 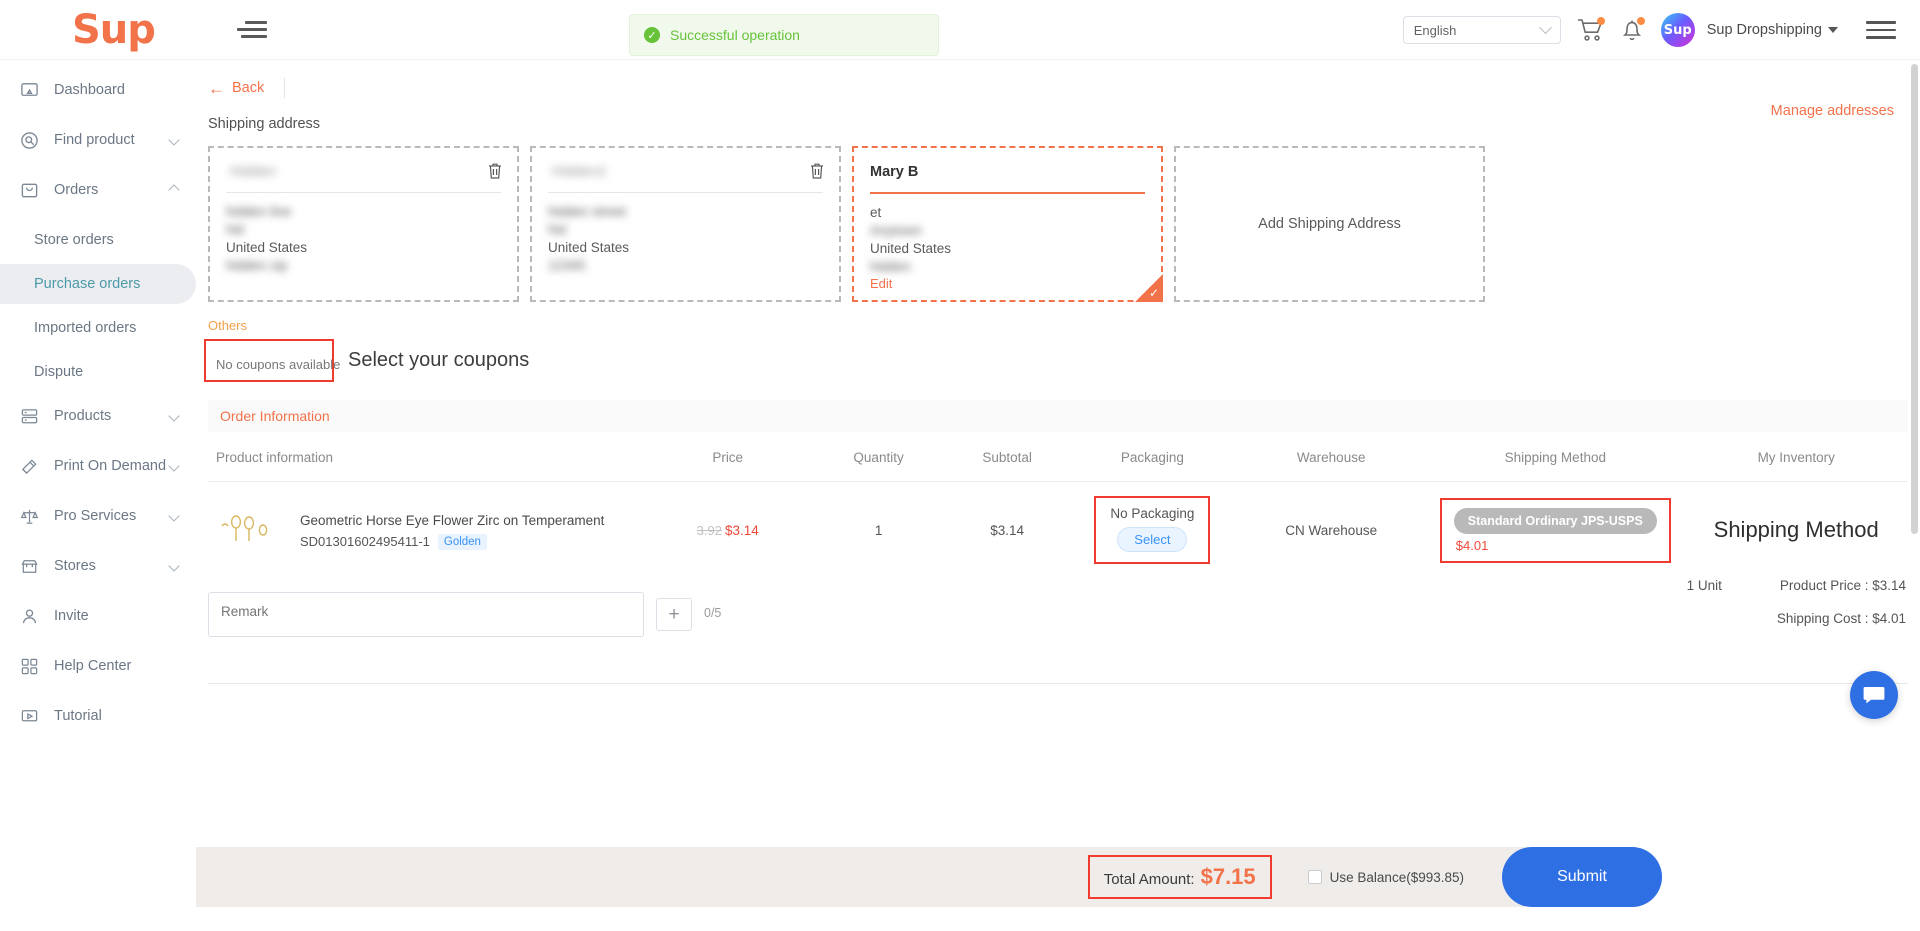 What do you see at coordinates (1058, 416) in the screenshot?
I see `order-information-header: Order Information` at bounding box center [1058, 416].